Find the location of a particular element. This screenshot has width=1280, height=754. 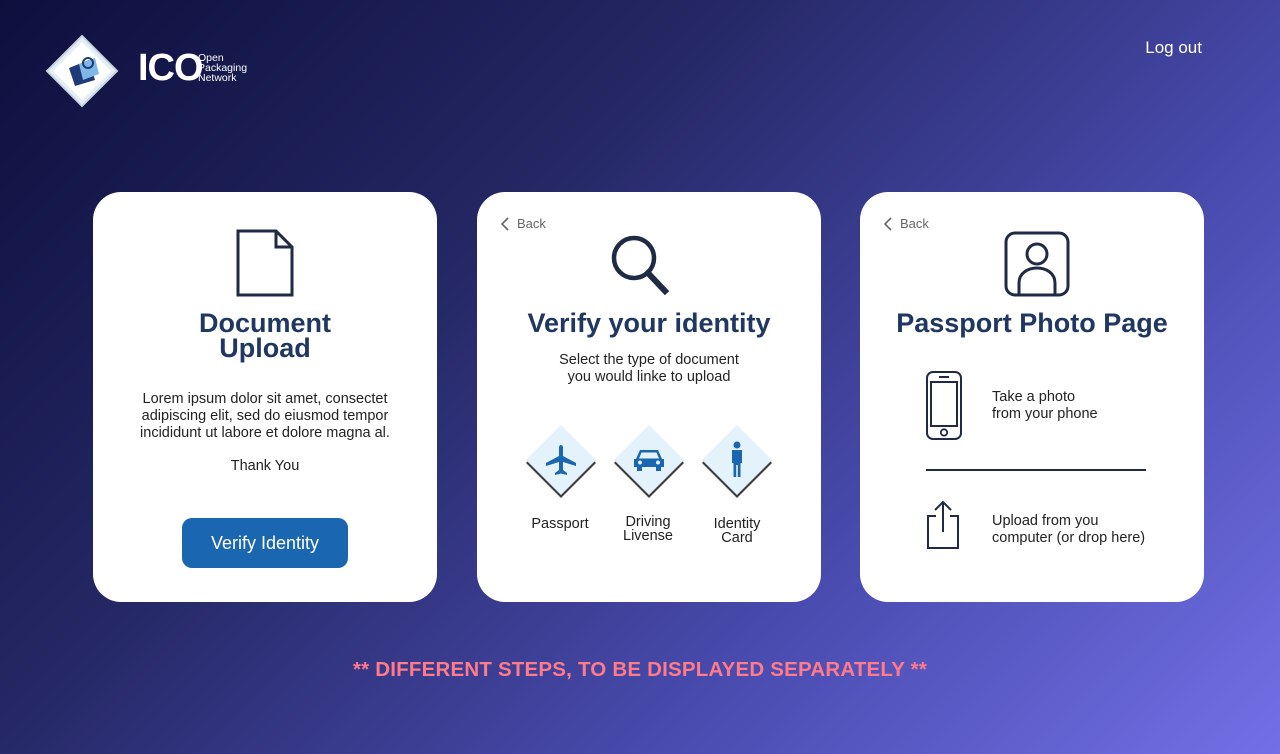

option-label-line: Livense is located at coordinates (648, 536).